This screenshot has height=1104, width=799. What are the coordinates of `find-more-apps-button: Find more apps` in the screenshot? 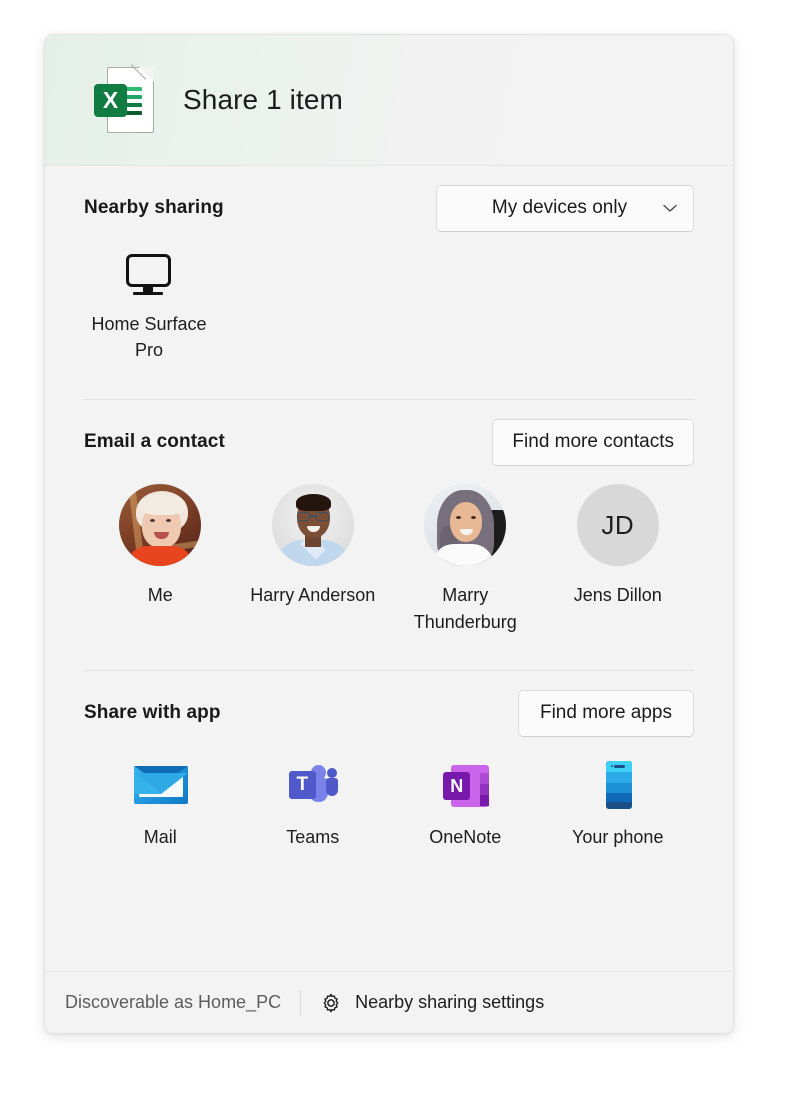 It's located at (606, 713).